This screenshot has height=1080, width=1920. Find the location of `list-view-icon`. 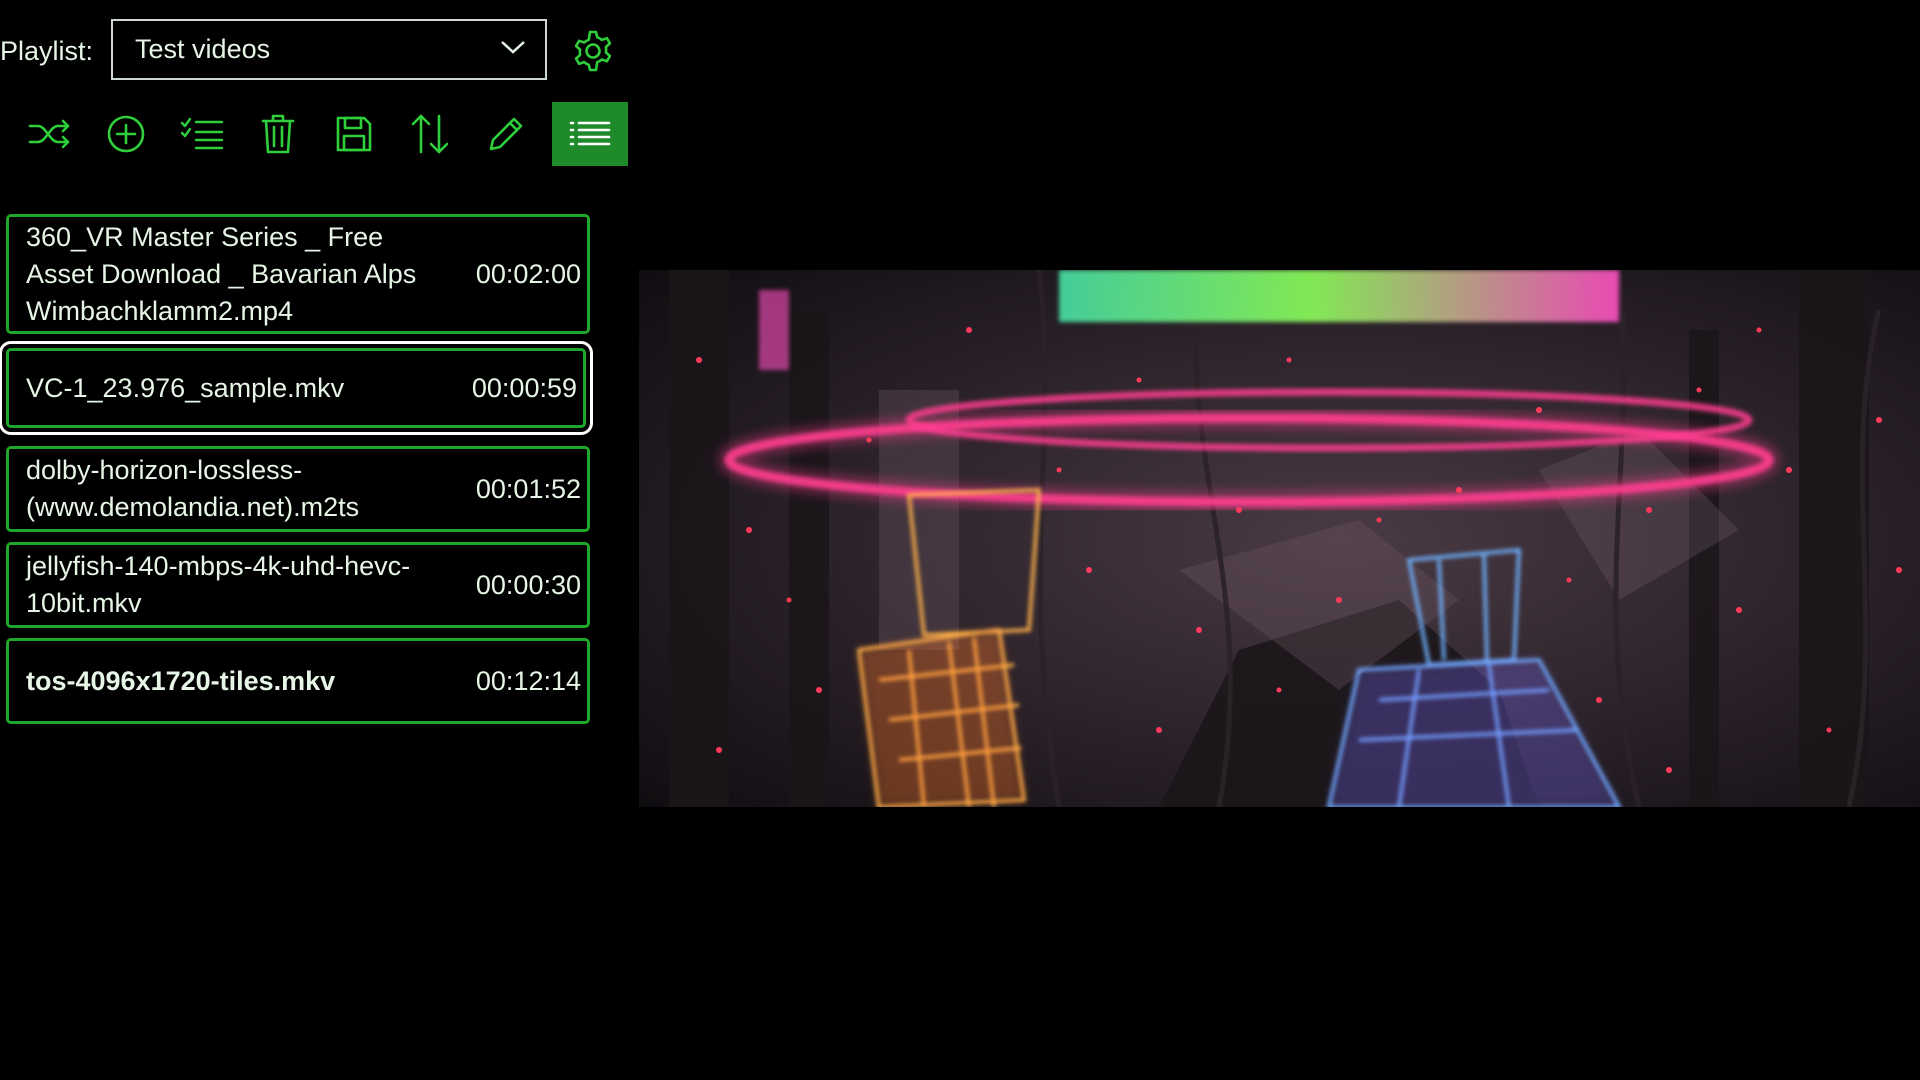

list-view-icon is located at coordinates (590, 134).